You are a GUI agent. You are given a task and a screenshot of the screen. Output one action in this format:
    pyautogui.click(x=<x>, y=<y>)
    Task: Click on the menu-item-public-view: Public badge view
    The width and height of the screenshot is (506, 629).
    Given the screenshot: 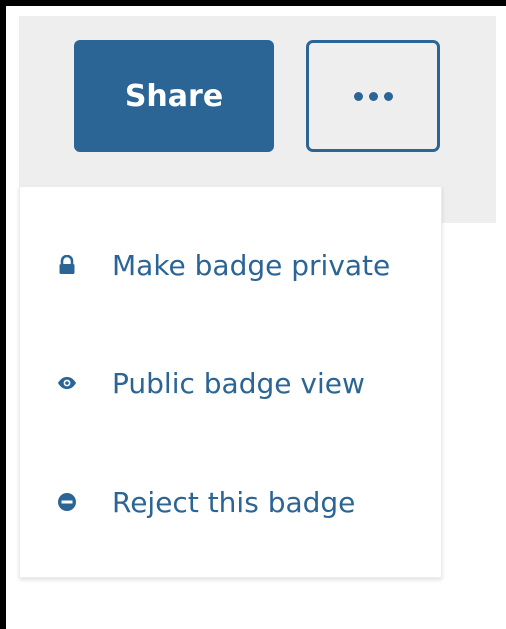 What is the action you would take?
    pyautogui.click(x=230, y=383)
    